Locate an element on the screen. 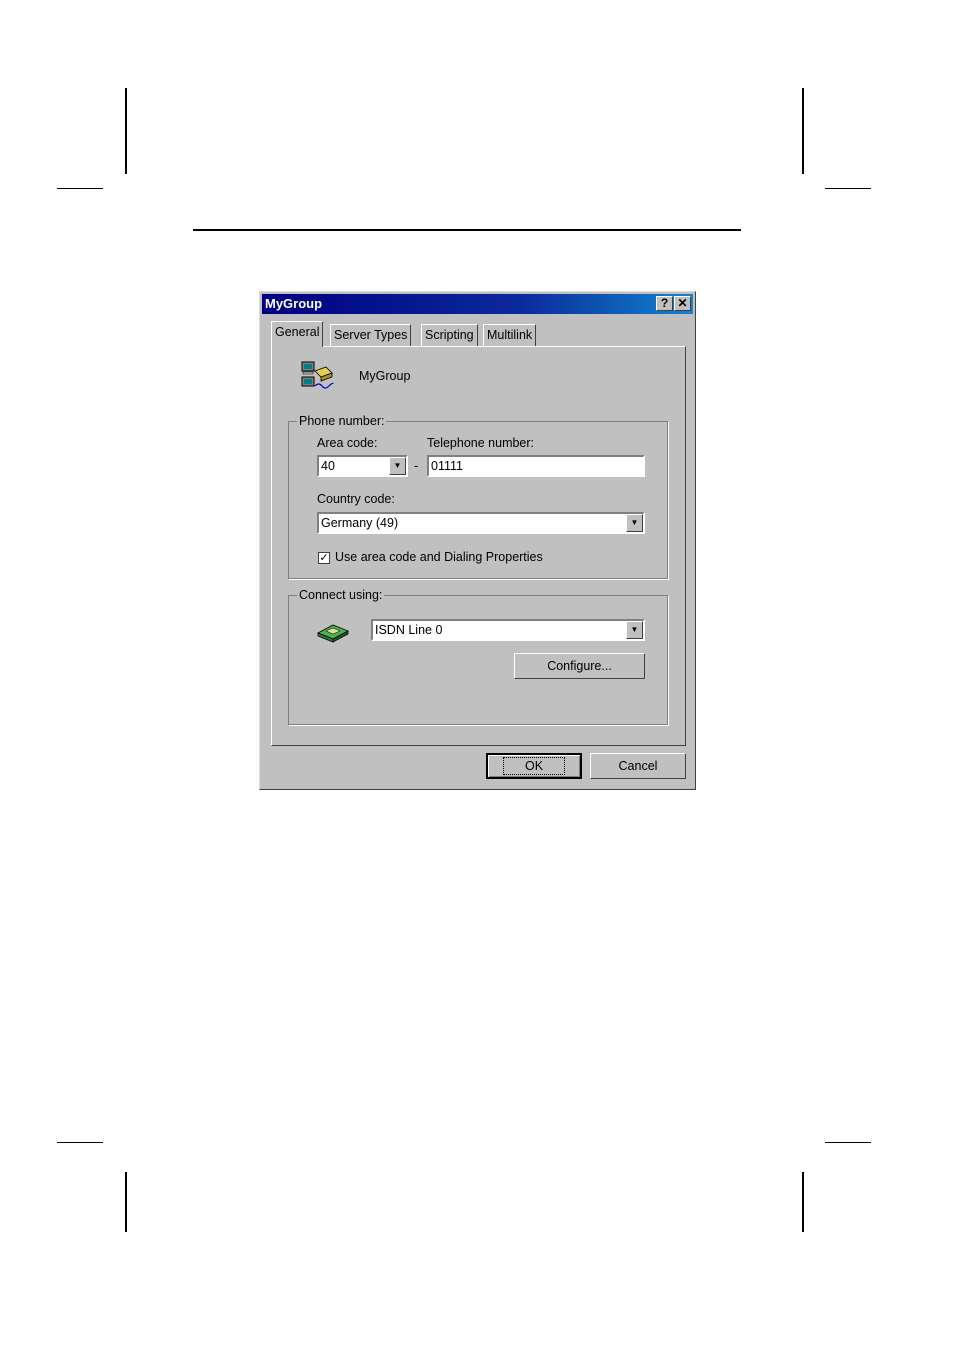 This screenshot has width=954, height=1351. help-button: ? is located at coordinates (664, 303).